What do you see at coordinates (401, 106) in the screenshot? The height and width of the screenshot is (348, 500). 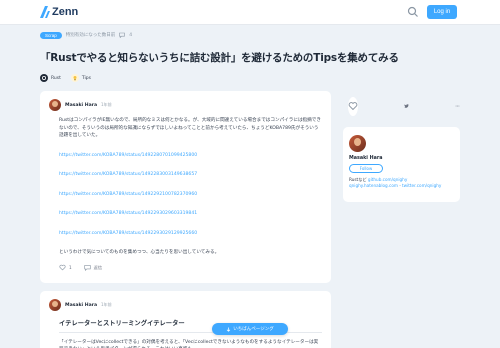 I see `share-row` at bounding box center [401, 106].